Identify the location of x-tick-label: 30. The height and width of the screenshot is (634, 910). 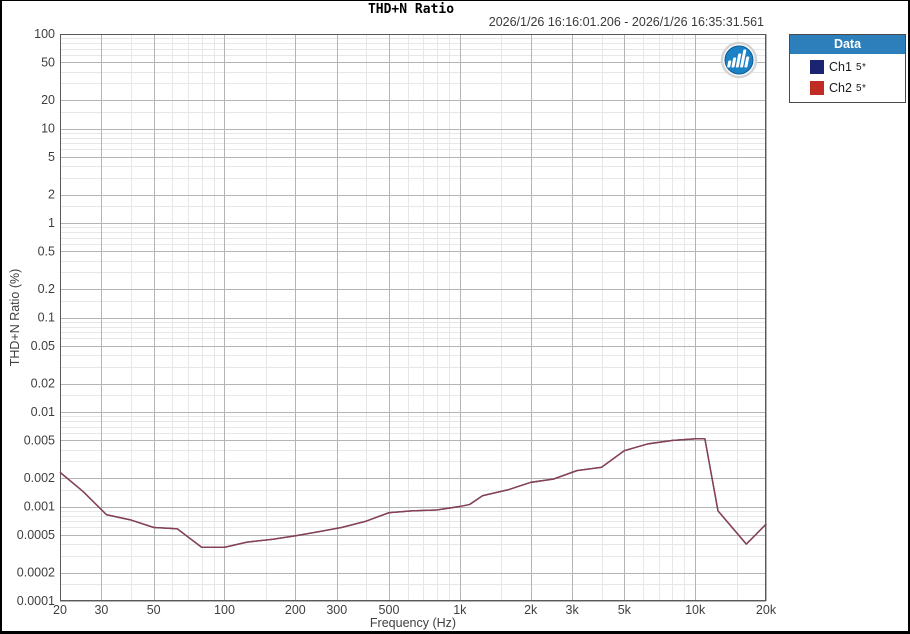
(101, 610).